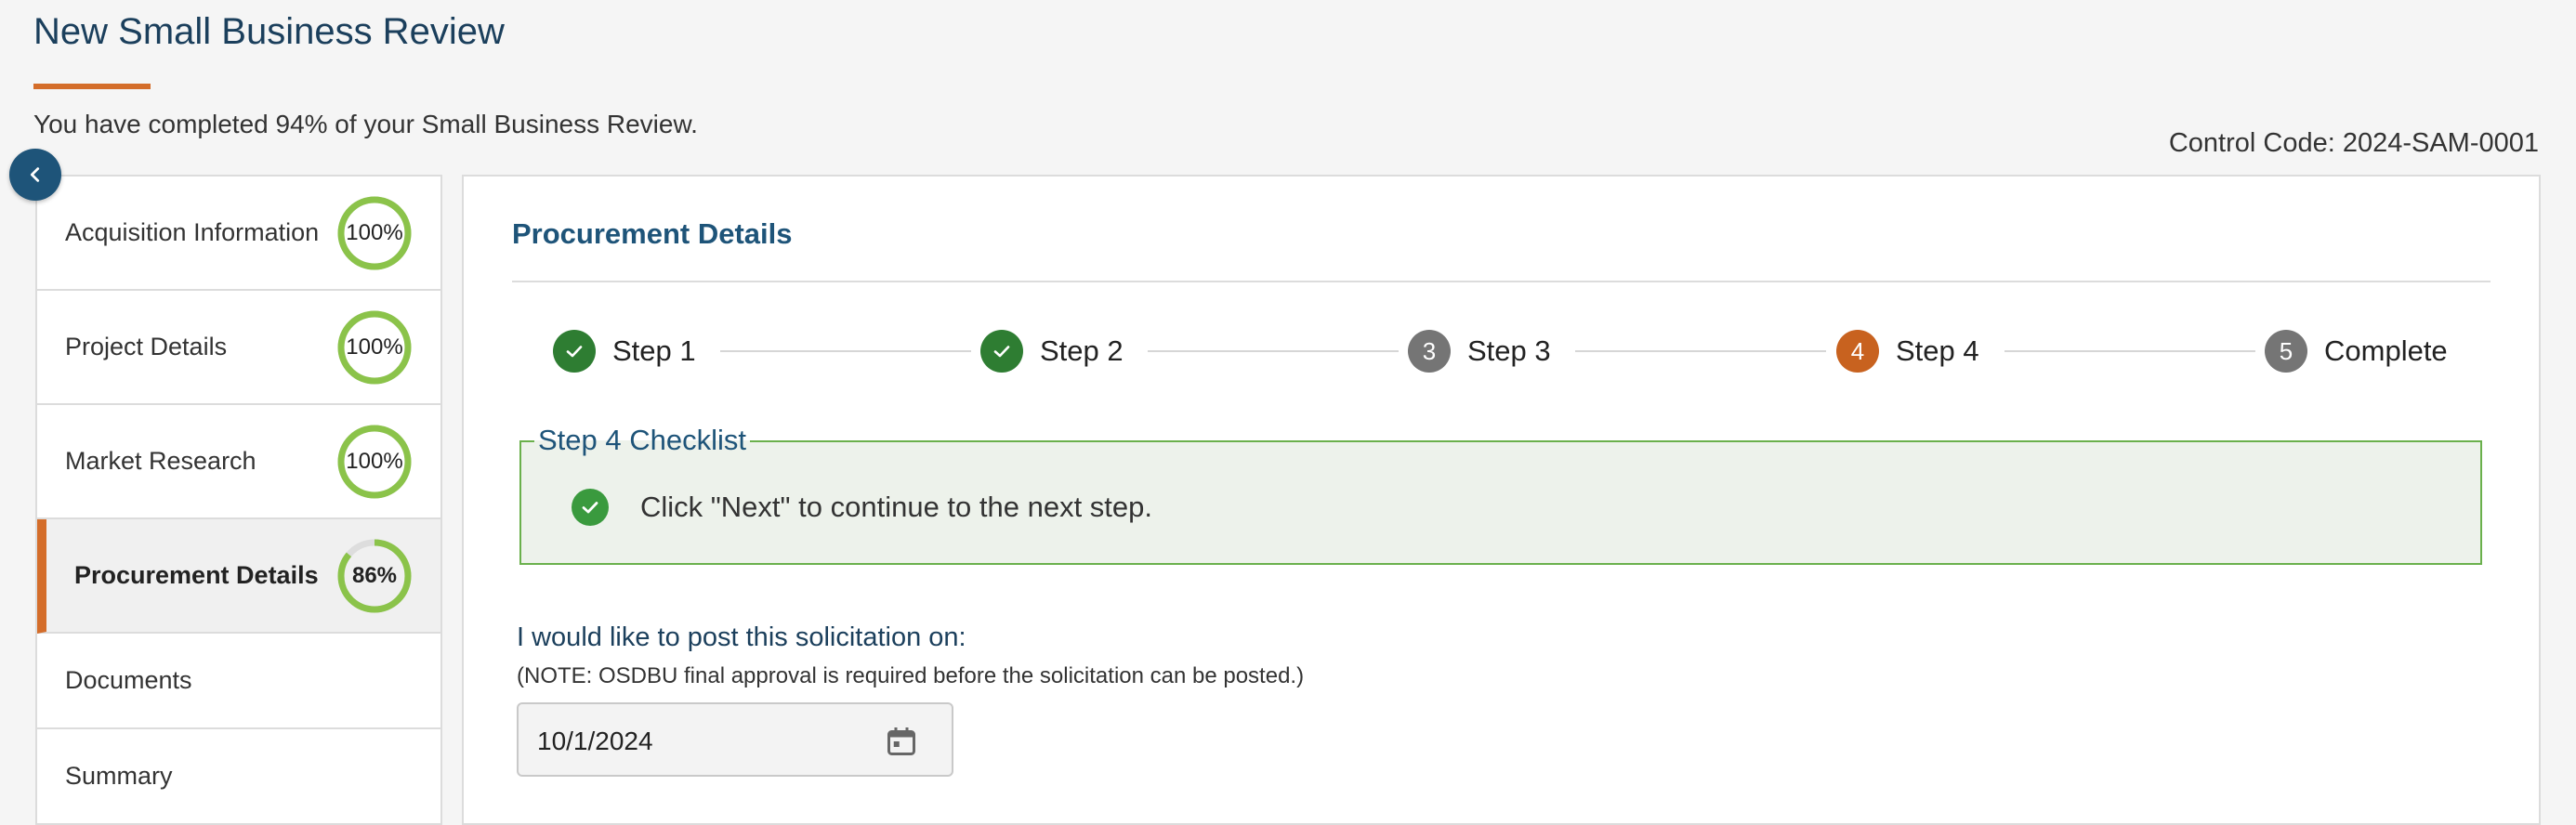  I want to click on step-4: 4 Step 4, so click(1907, 351).